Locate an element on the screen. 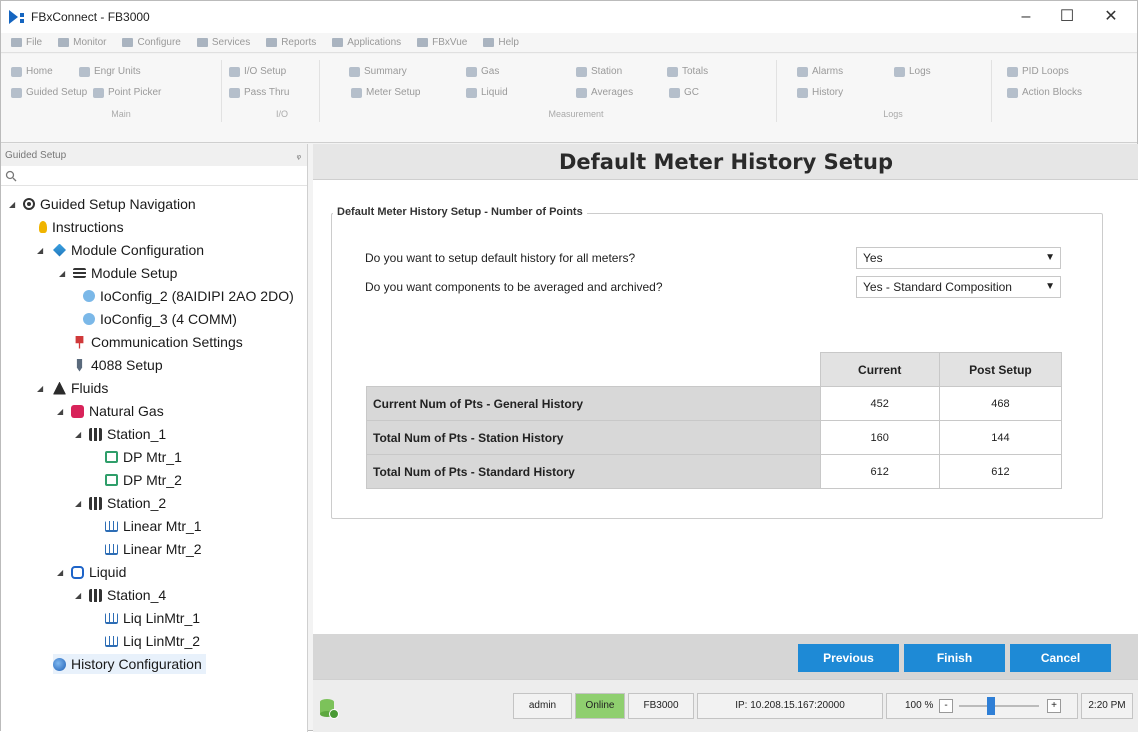 This screenshot has width=1138, height=732. gas-icon is located at coordinates (471, 71).